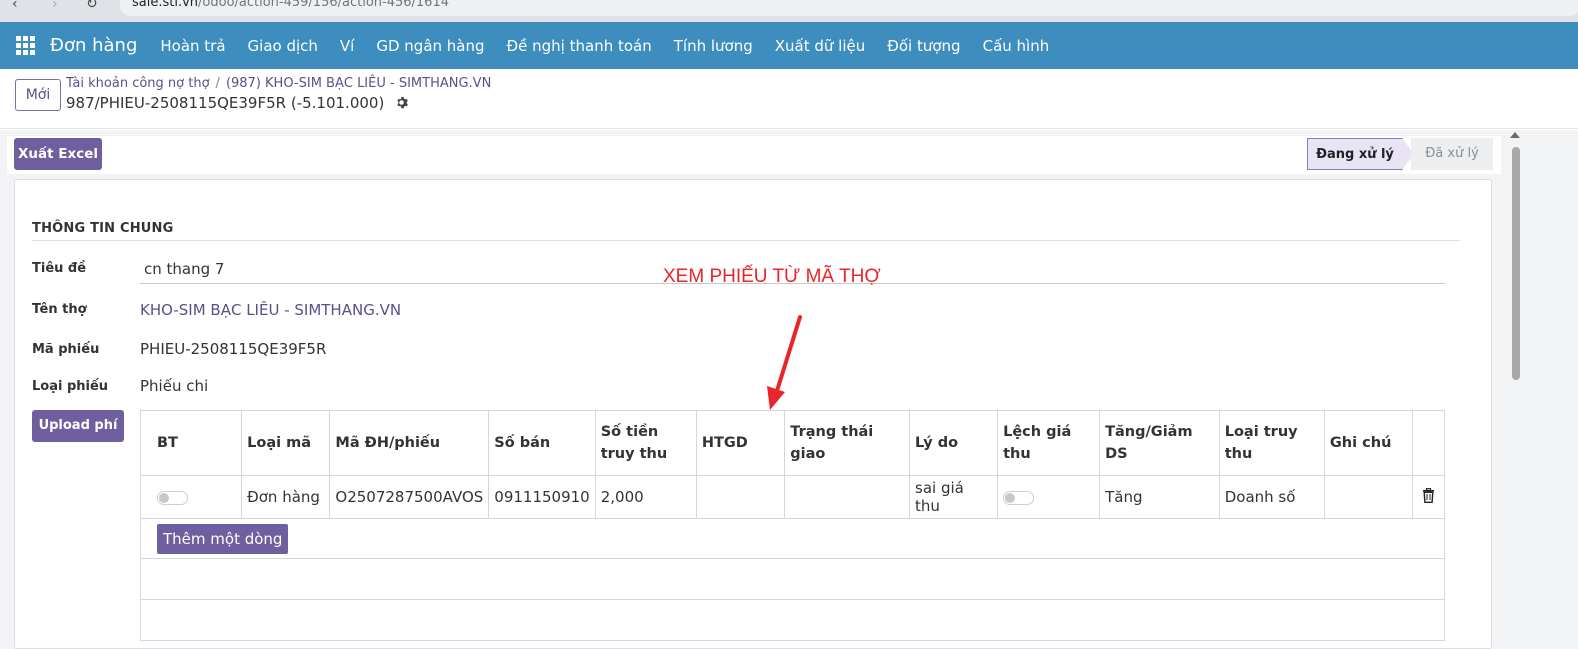 The image size is (1578, 649). Describe the element at coordinates (713, 46) in the screenshot. I see `nav-item-tinh-luong: Tính lương` at that location.